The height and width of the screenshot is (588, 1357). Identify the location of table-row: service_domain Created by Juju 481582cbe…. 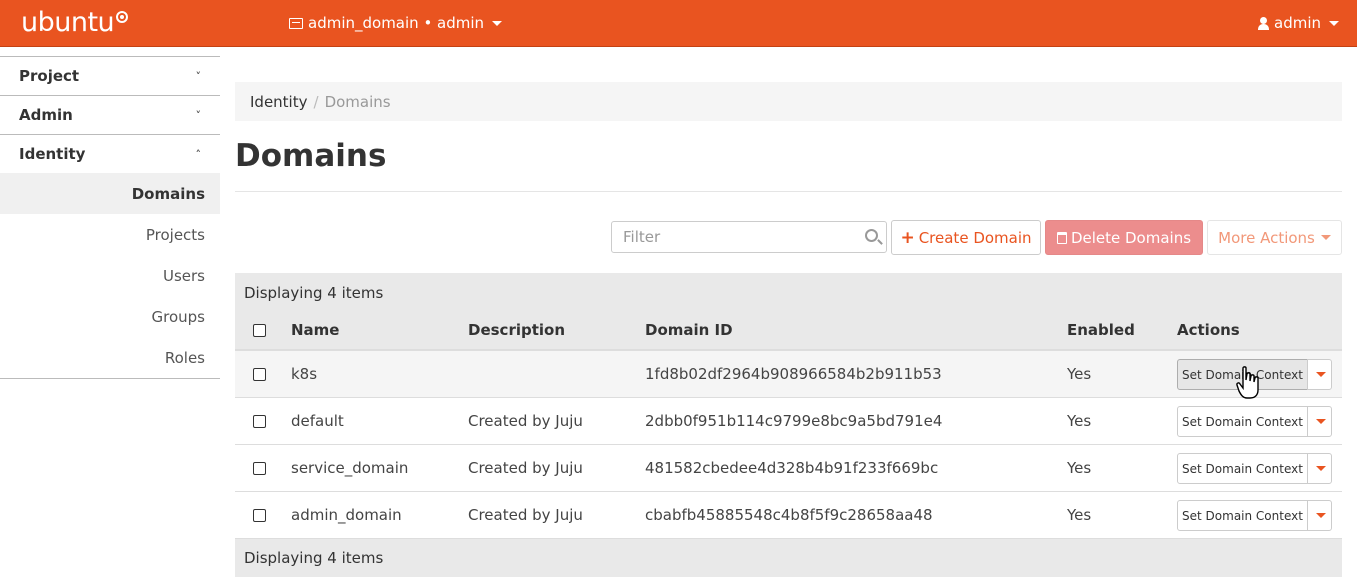
(788, 468).